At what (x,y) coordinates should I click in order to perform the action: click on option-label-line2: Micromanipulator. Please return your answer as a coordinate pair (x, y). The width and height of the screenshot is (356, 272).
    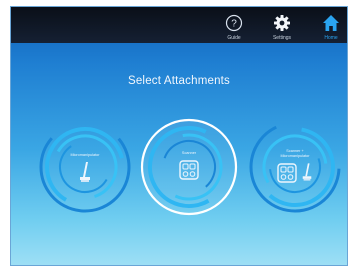
    Looking at the image, I should click on (295, 156).